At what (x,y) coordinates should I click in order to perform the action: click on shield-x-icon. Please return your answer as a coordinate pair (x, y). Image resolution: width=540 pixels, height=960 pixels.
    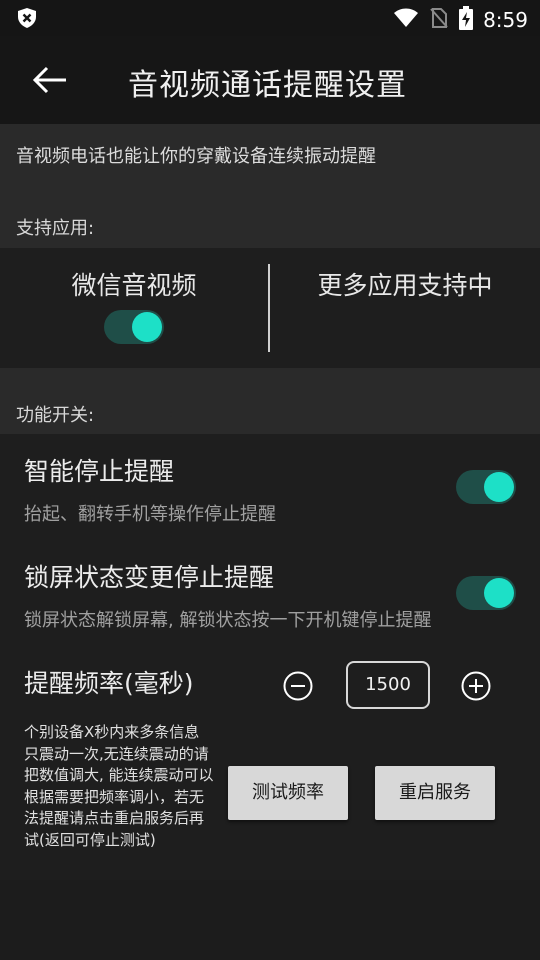
    Looking at the image, I should click on (27, 18).